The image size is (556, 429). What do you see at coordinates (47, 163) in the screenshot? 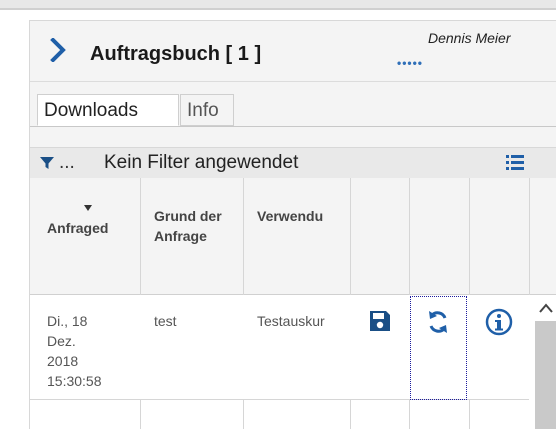
I see `filter-icon` at bounding box center [47, 163].